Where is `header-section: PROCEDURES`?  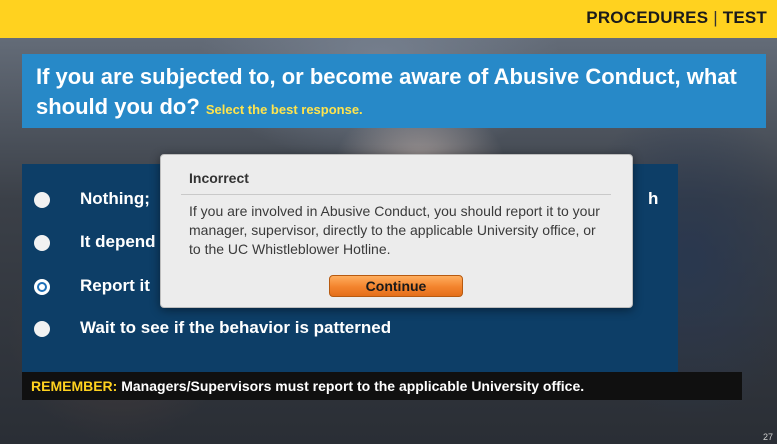
header-section: PROCEDURES is located at coordinates (647, 17).